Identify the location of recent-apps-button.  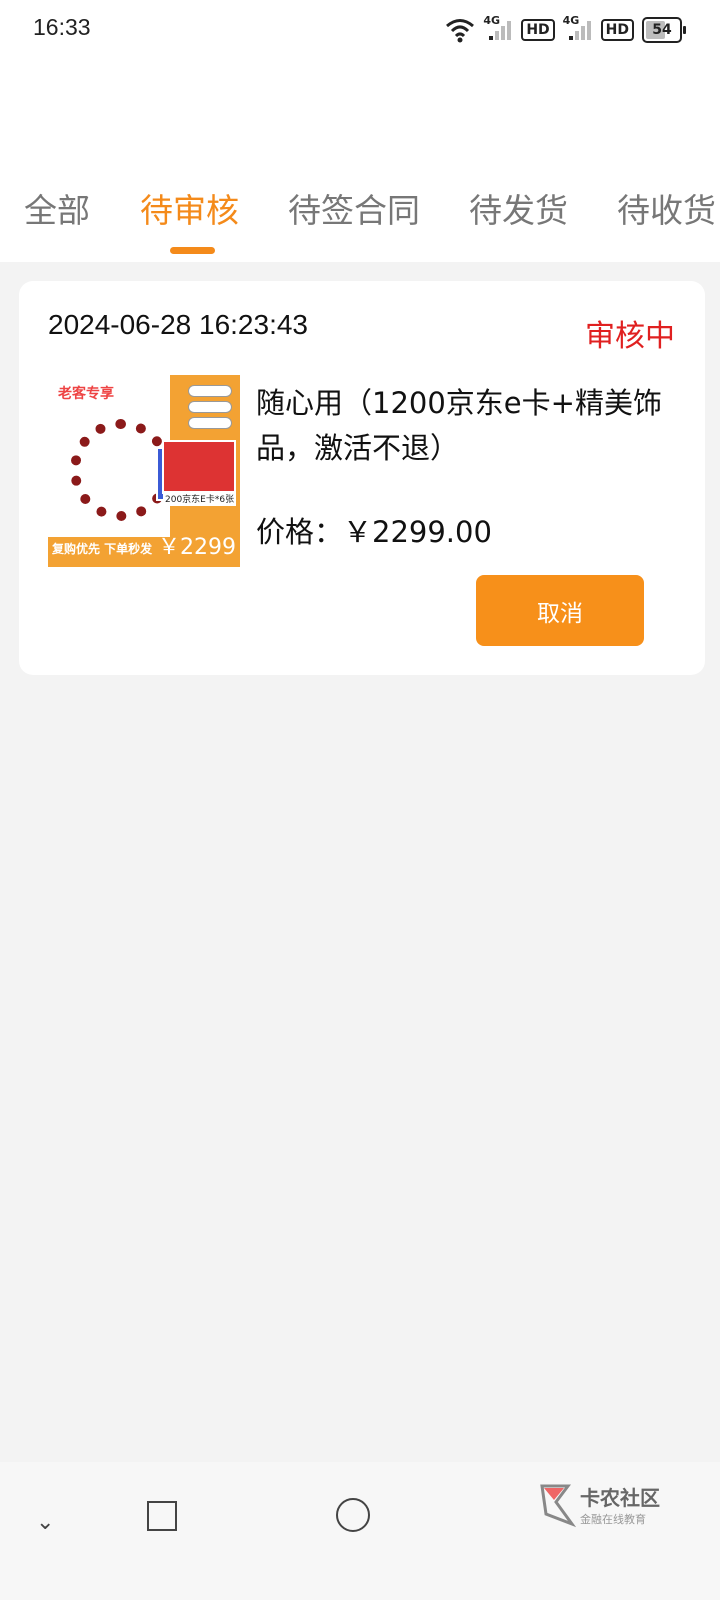
(162, 1516).